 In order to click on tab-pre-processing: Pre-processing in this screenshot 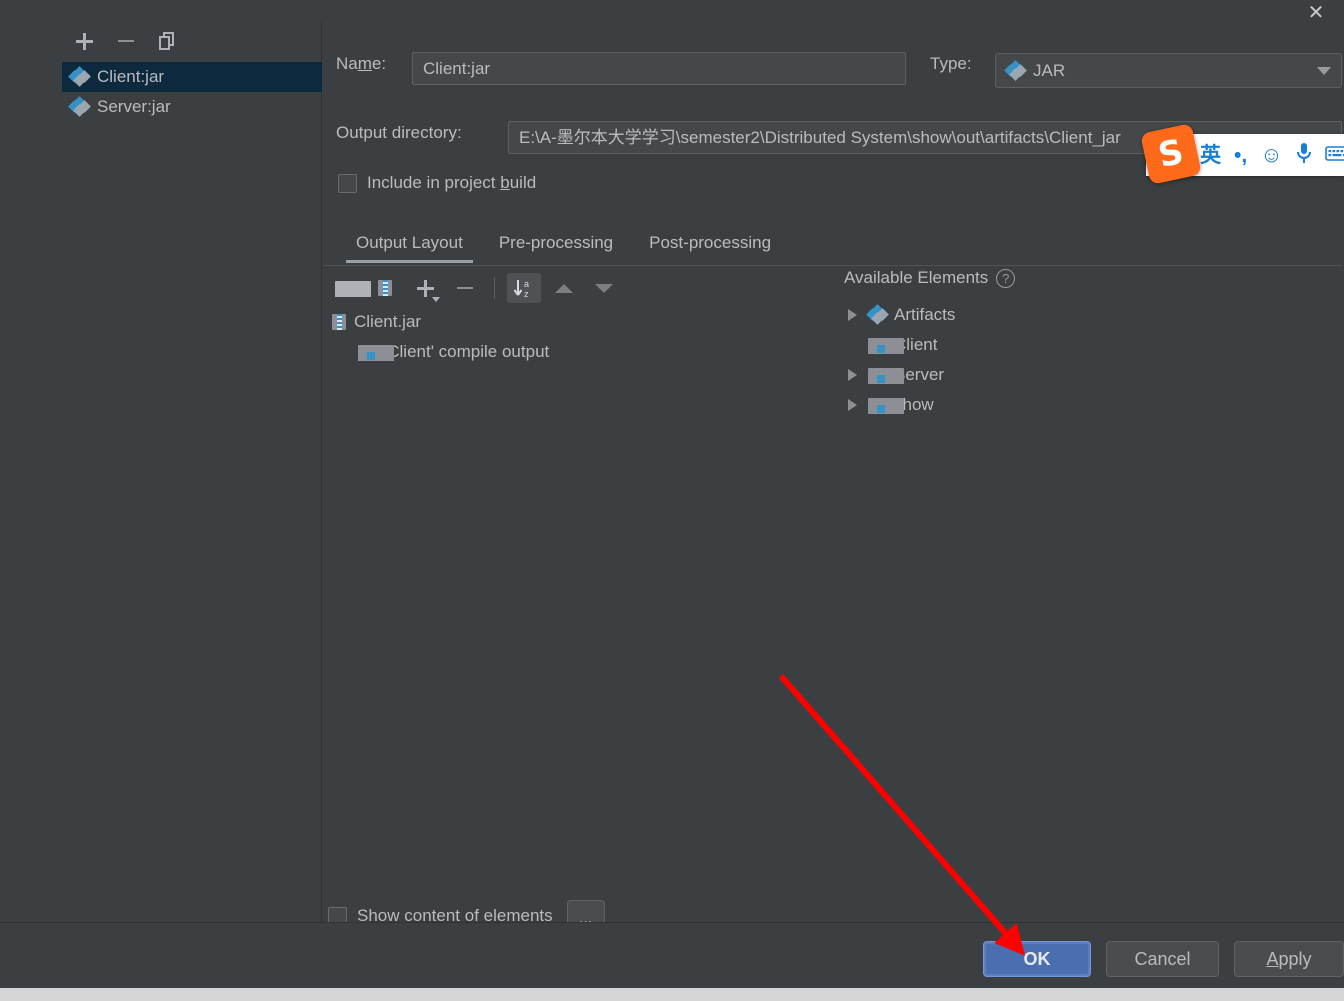, I will do `click(556, 245)`.